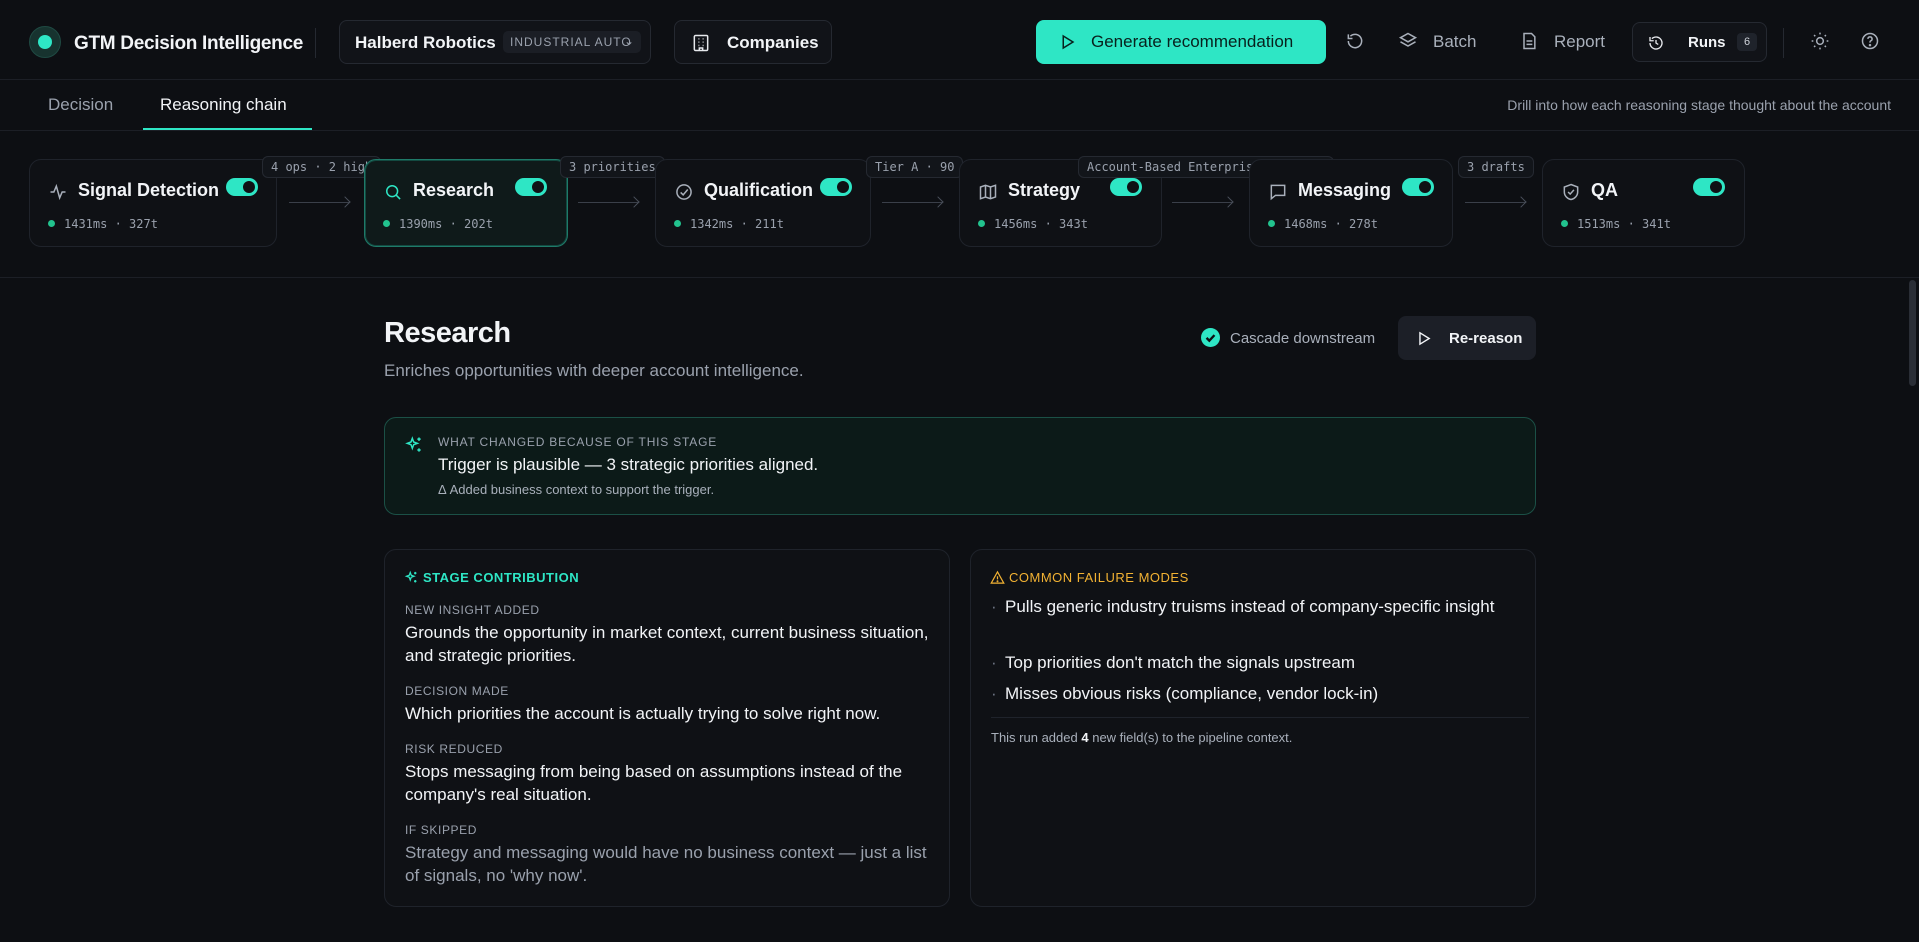 The height and width of the screenshot is (942, 1919). Describe the element at coordinates (1303, 338) in the screenshot. I see `cascade-label: Cascade downstream` at that location.